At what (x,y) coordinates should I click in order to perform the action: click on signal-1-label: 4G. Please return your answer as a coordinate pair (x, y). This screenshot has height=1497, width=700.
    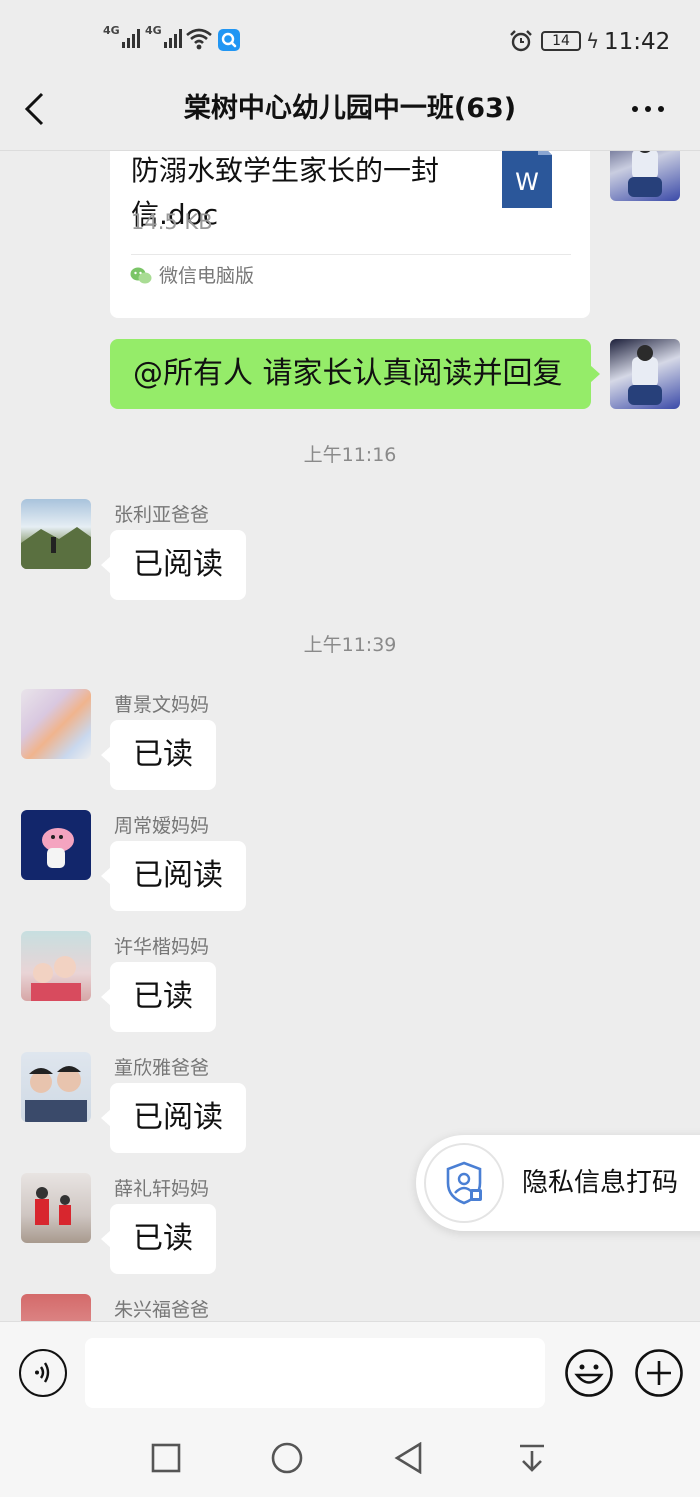
    Looking at the image, I should click on (111, 30).